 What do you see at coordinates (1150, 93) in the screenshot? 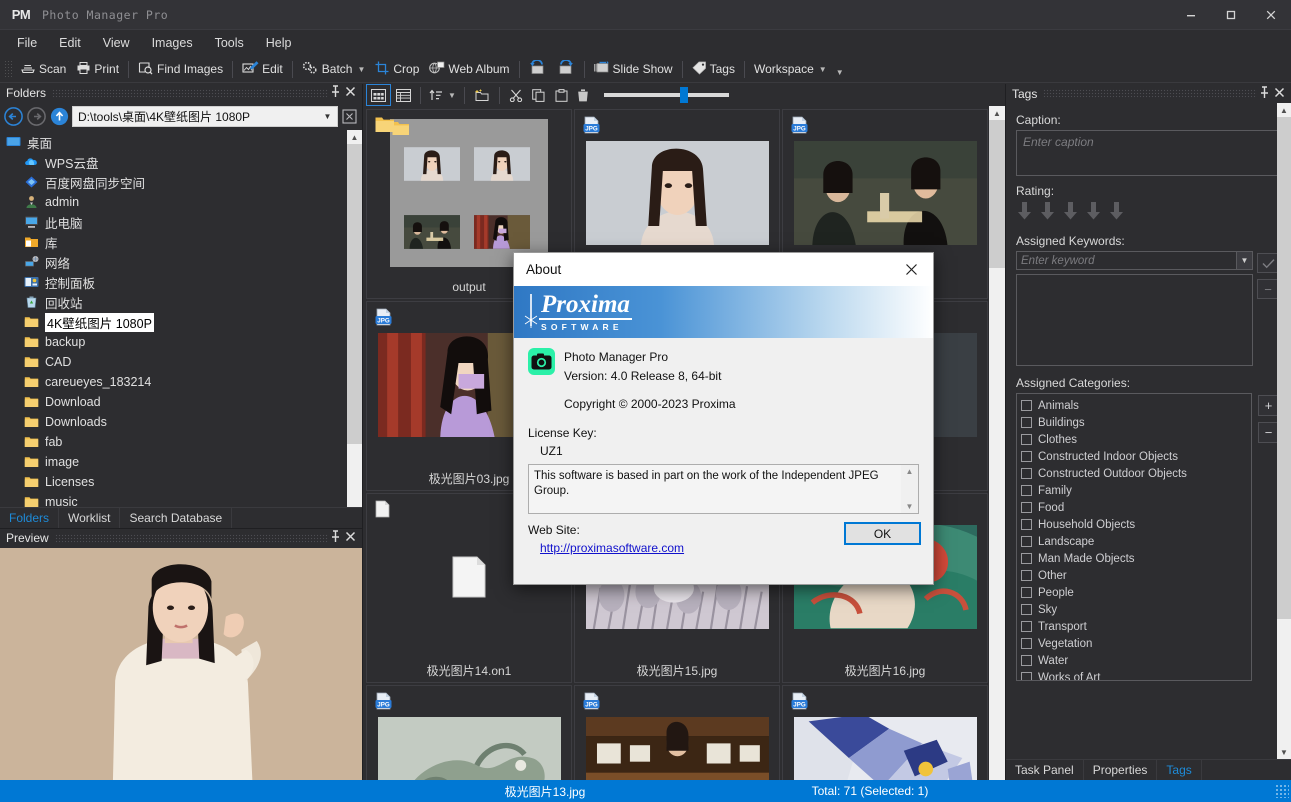
I see `tags-panel-gripdots` at bounding box center [1150, 93].